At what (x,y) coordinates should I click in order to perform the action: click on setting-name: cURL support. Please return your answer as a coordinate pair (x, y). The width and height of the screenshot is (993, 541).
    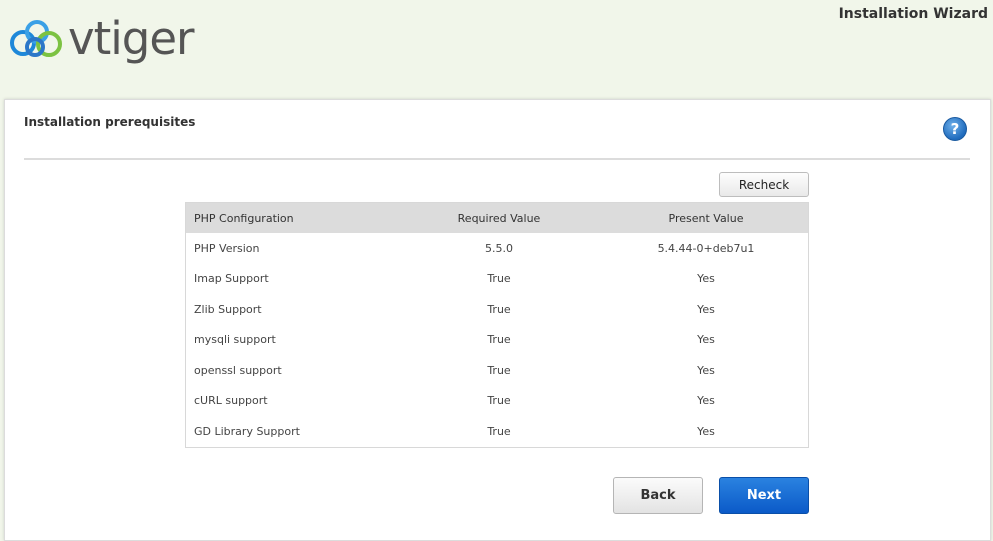
    Looking at the image, I should click on (231, 401).